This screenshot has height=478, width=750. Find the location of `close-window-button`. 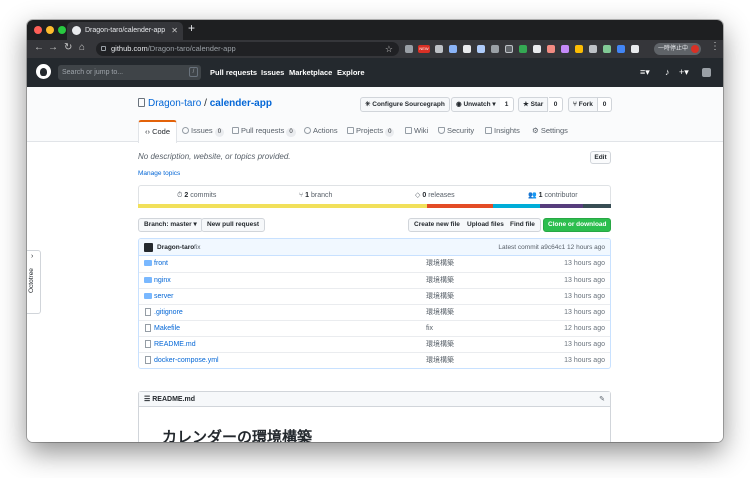

close-window-button is located at coordinates (38, 30).